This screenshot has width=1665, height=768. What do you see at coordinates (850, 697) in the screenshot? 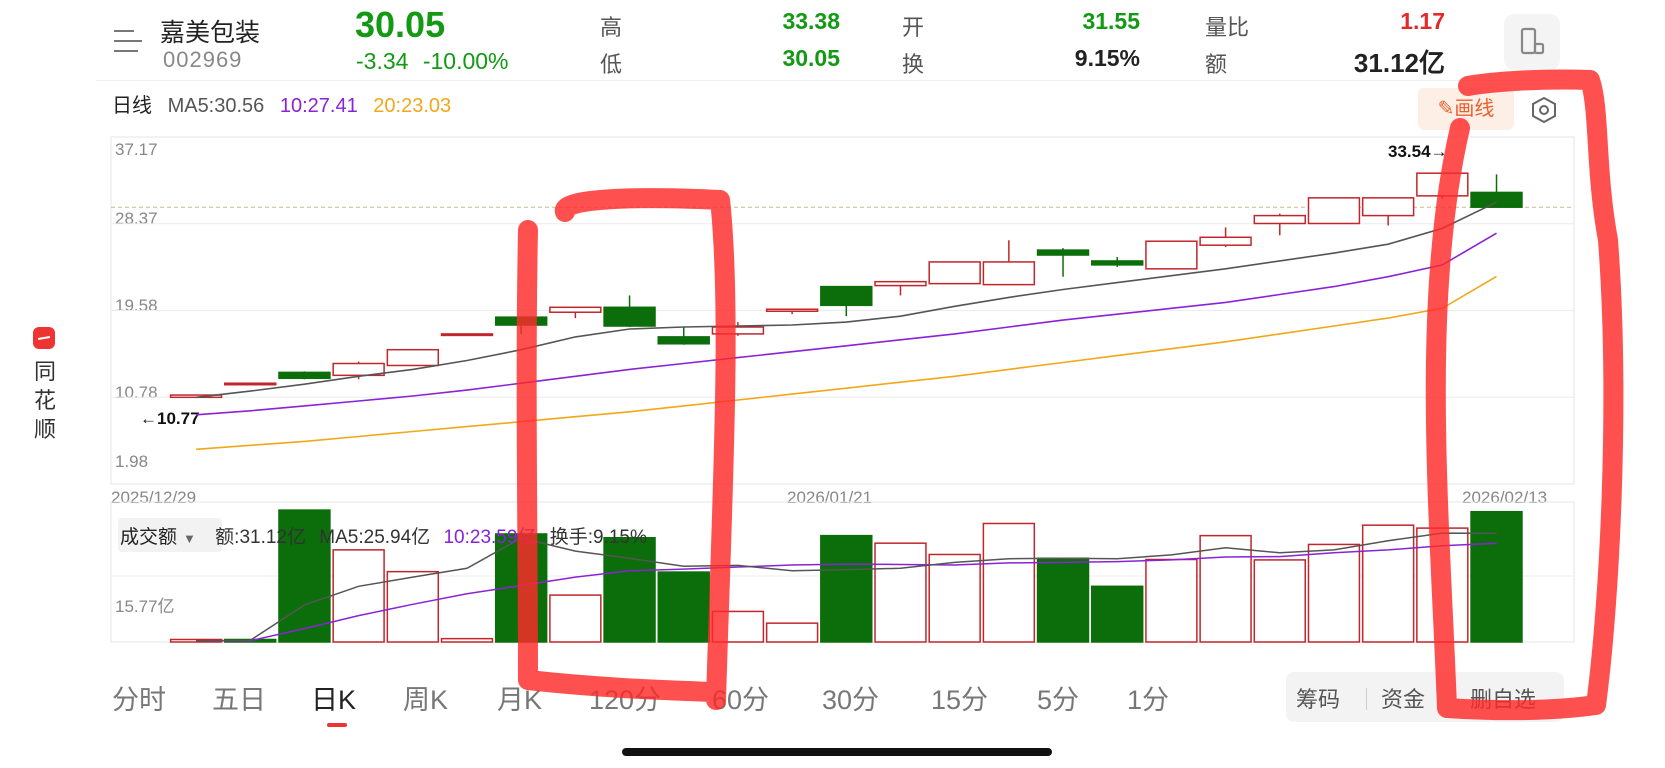
I see `tab-30min: 30分` at bounding box center [850, 697].